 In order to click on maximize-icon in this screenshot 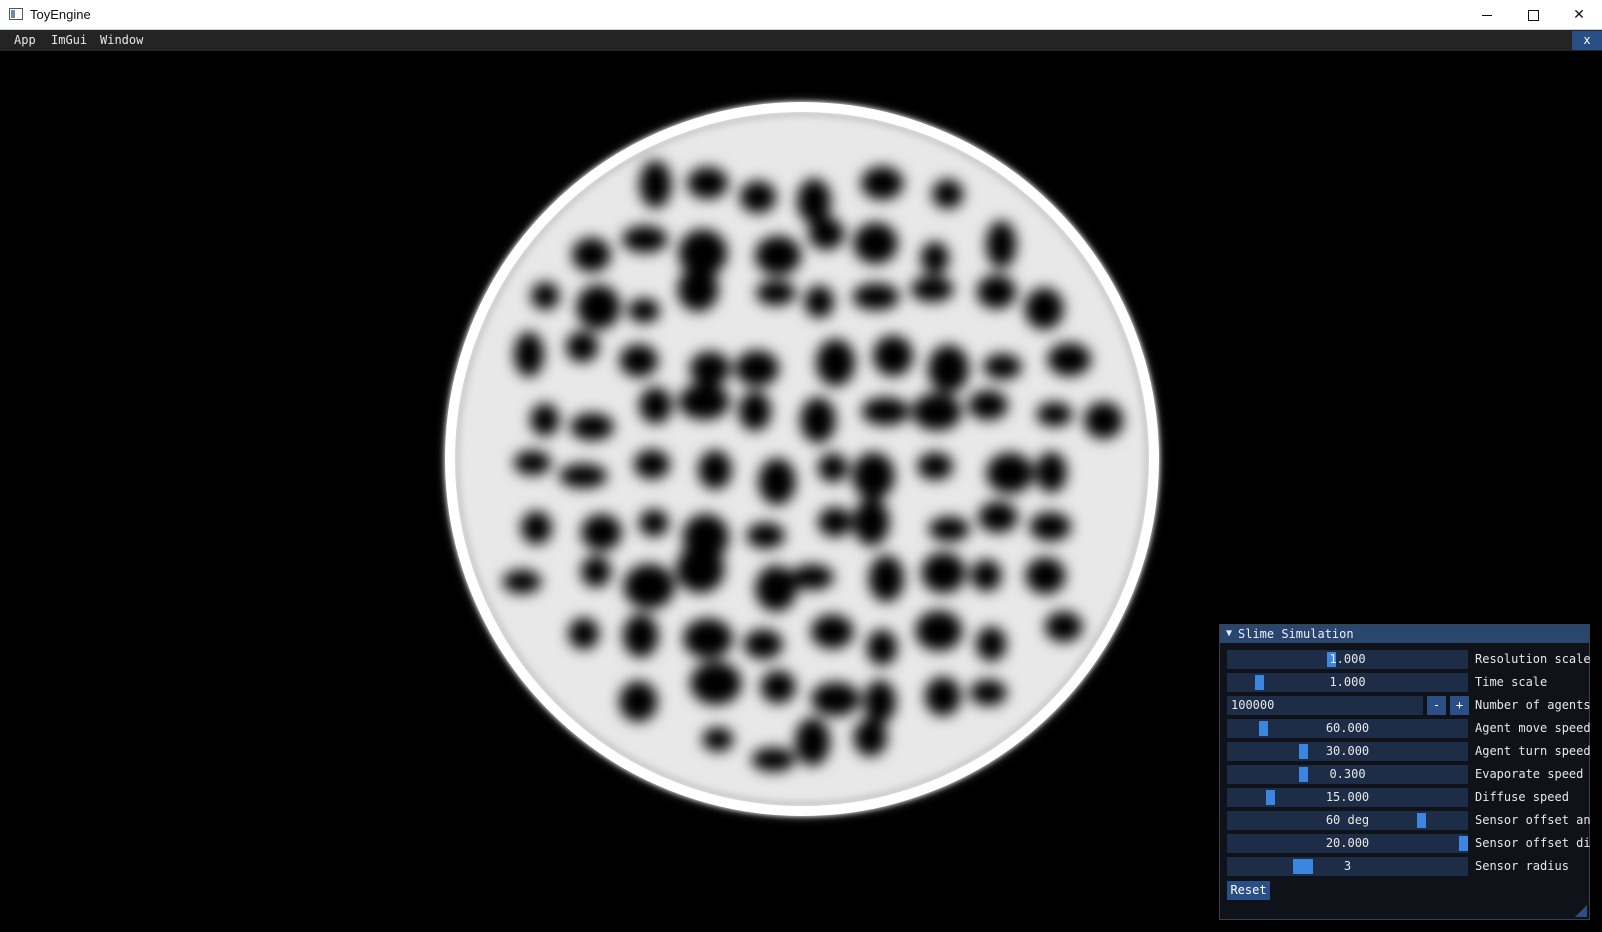, I will do `click(1533, 15)`.